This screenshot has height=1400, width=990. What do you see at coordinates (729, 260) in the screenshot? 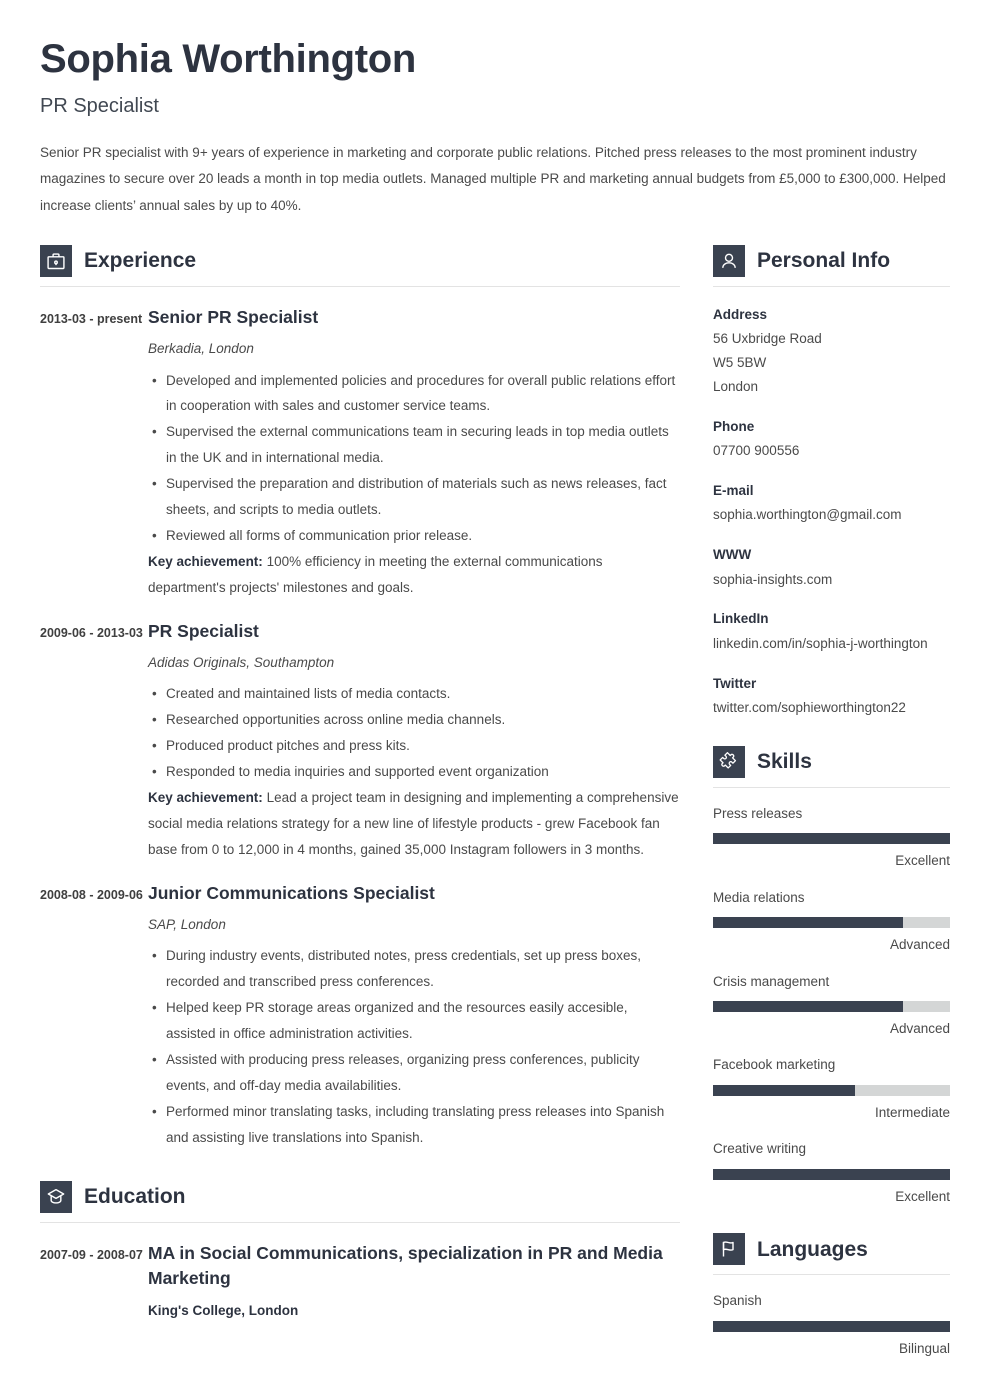
I see `person-icon` at bounding box center [729, 260].